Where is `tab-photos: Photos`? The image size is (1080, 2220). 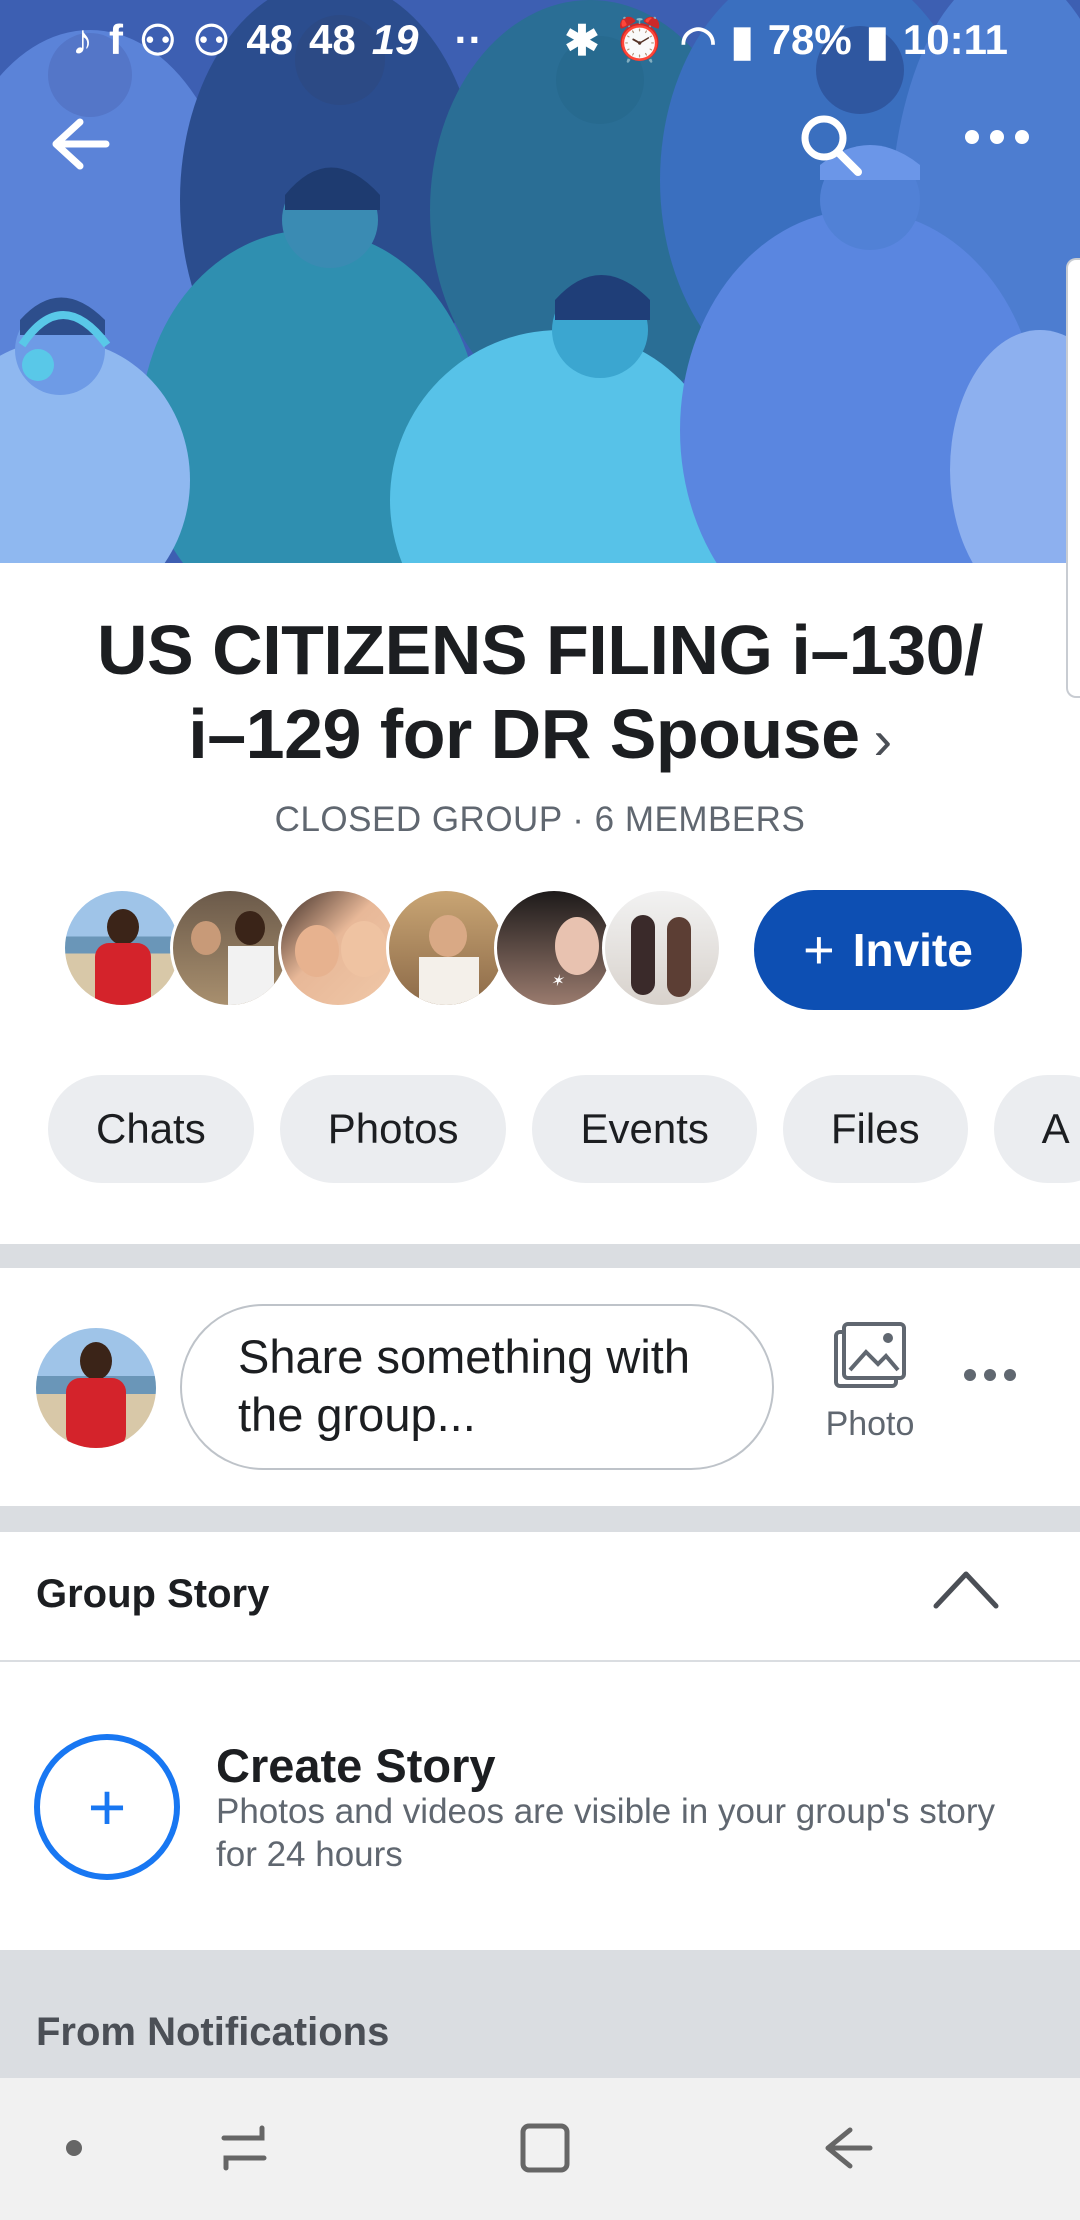
tab-photos: Photos is located at coordinates (393, 1129).